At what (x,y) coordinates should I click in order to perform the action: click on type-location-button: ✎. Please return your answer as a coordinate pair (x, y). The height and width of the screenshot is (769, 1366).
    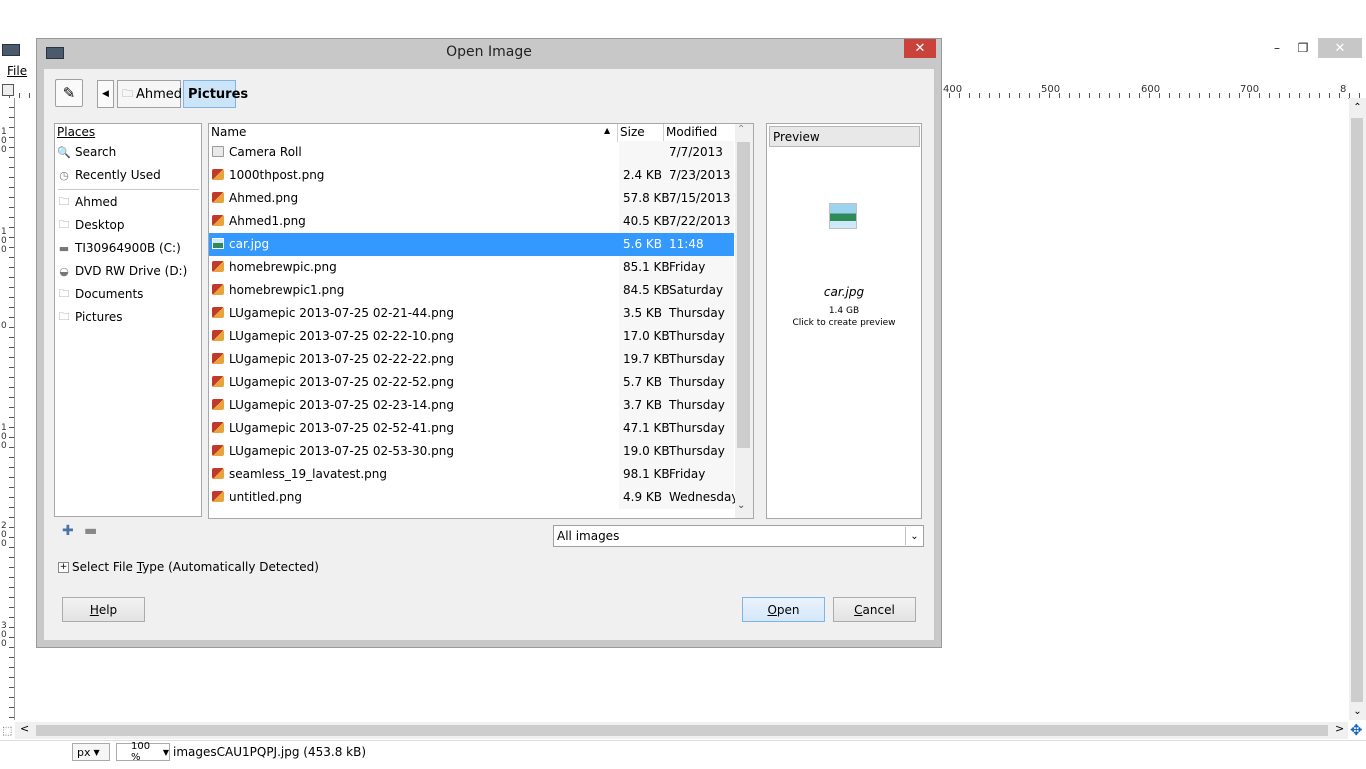
    Looking at the image, I should click on (69, 93).